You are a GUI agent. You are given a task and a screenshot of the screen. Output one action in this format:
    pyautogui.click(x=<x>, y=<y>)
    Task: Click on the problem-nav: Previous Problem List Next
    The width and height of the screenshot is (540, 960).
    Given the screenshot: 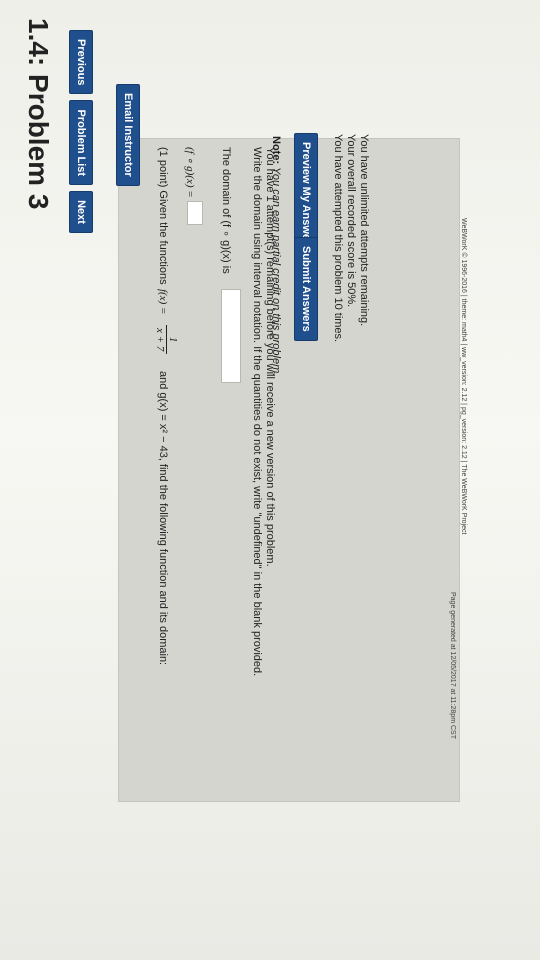 What is the action you would take?
    pyautogui.click(x=81, y=131)
    